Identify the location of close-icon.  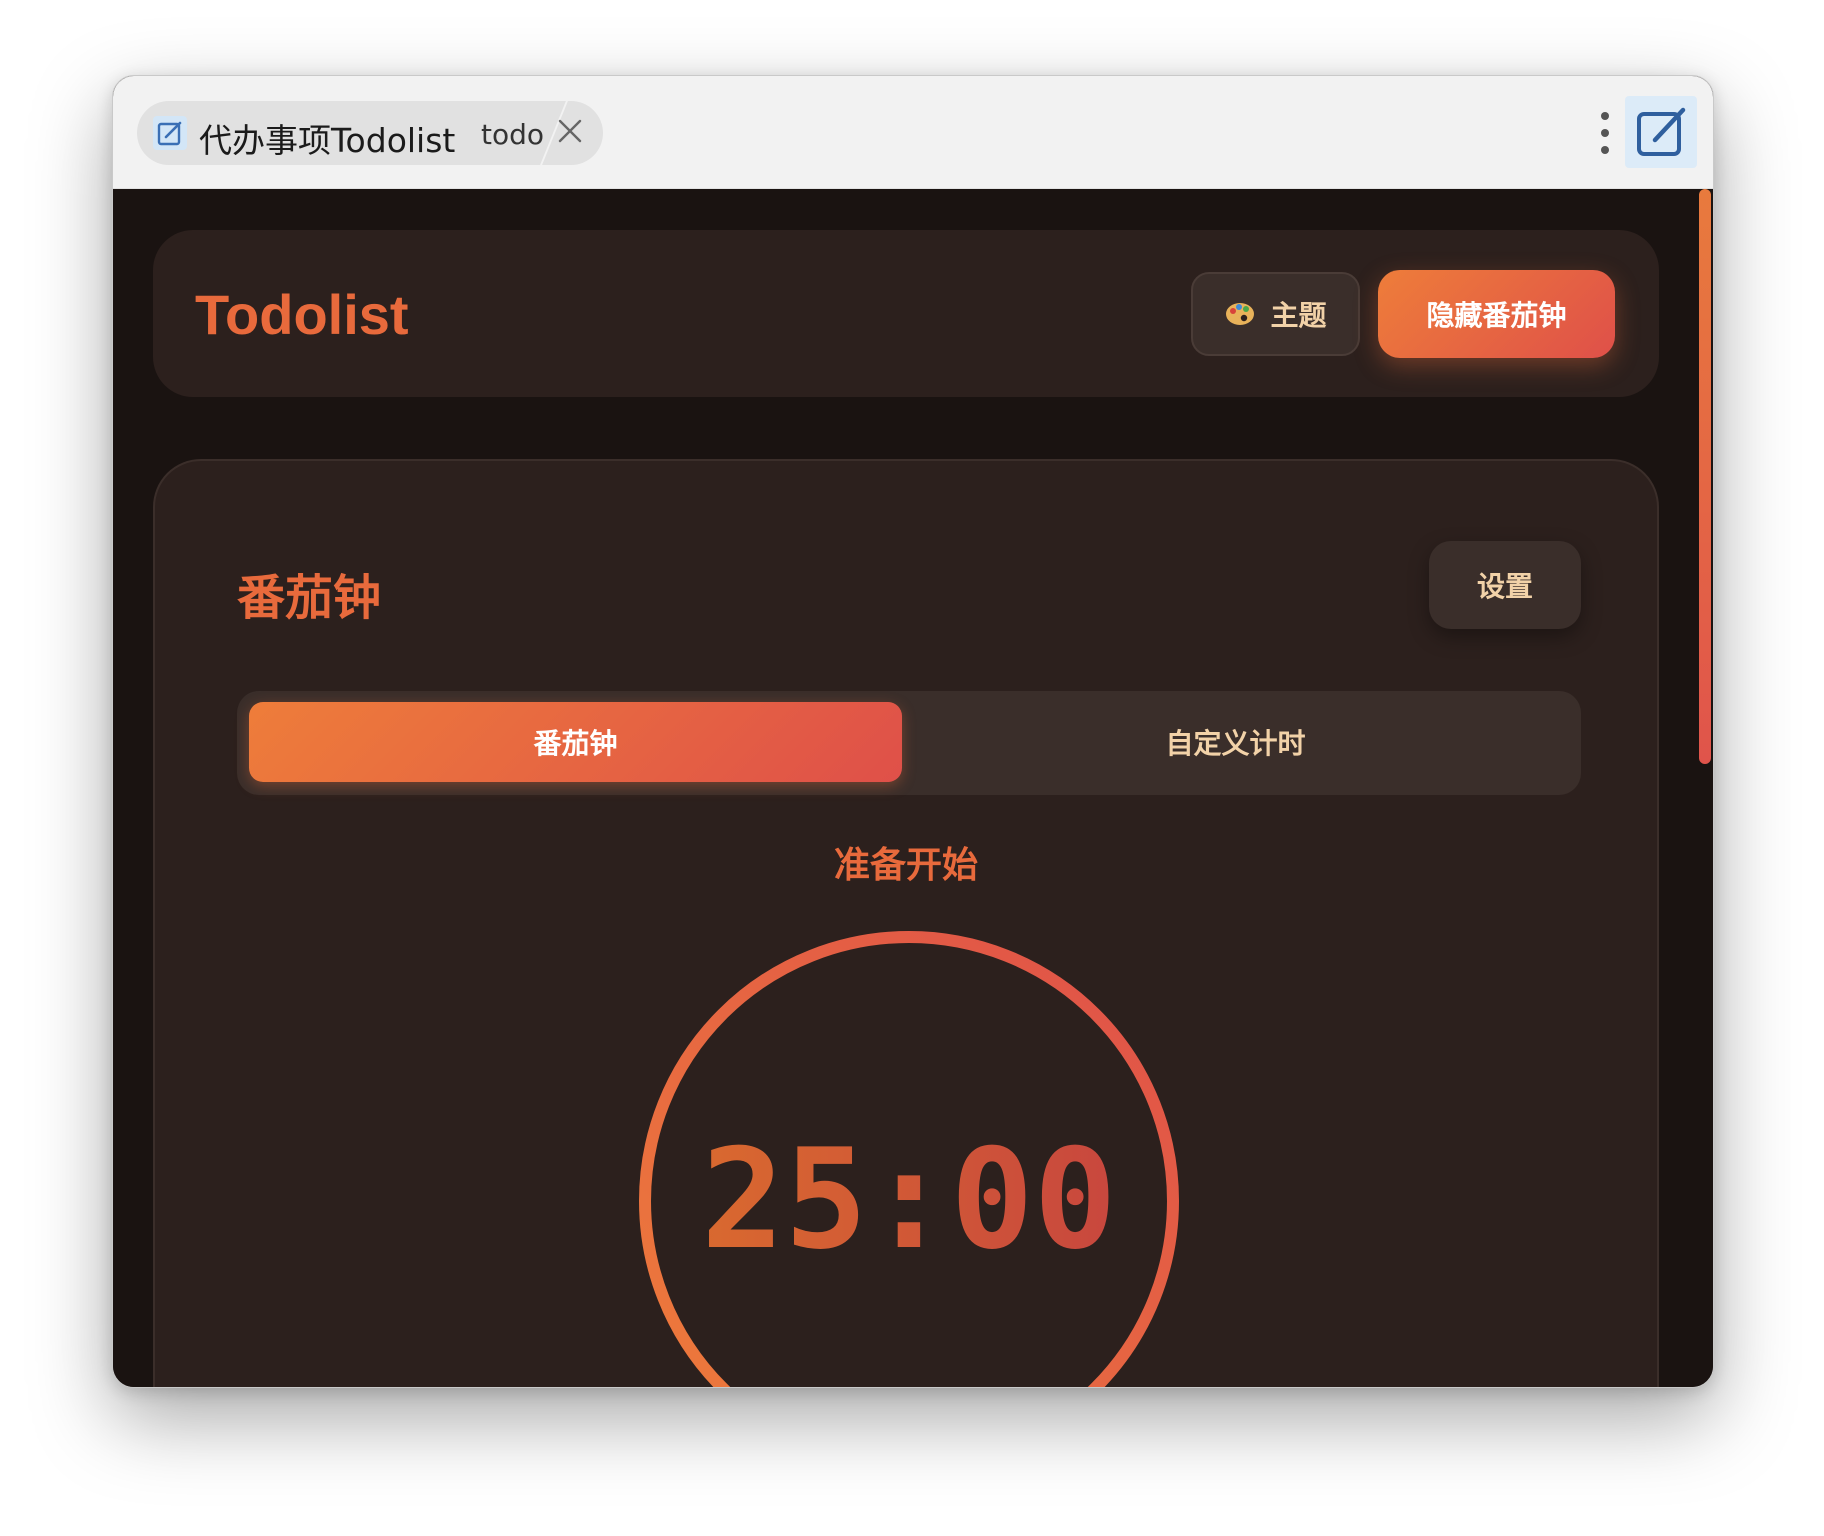
(570, 131).